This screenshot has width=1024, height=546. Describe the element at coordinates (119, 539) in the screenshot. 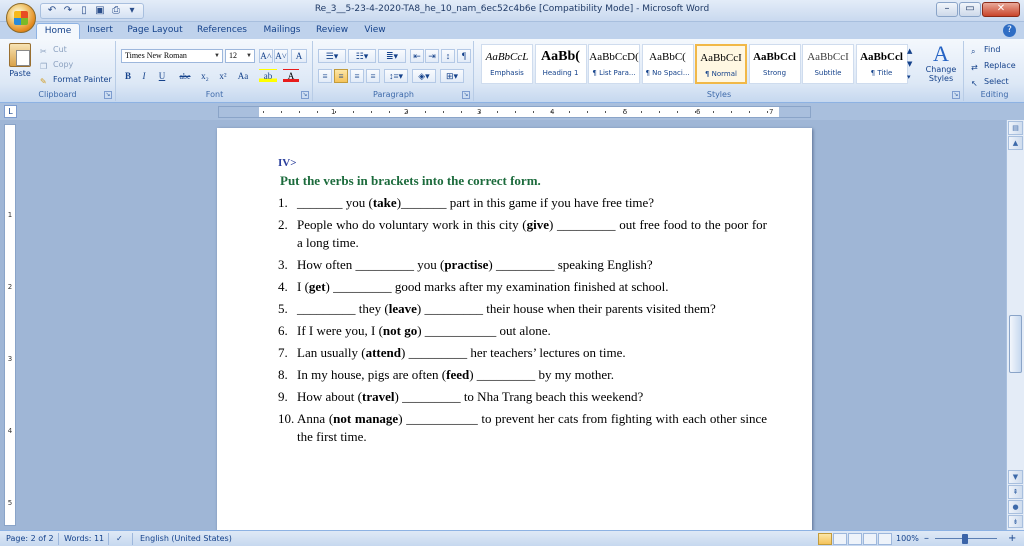

I see `proofing-icon: ✓` at that location.